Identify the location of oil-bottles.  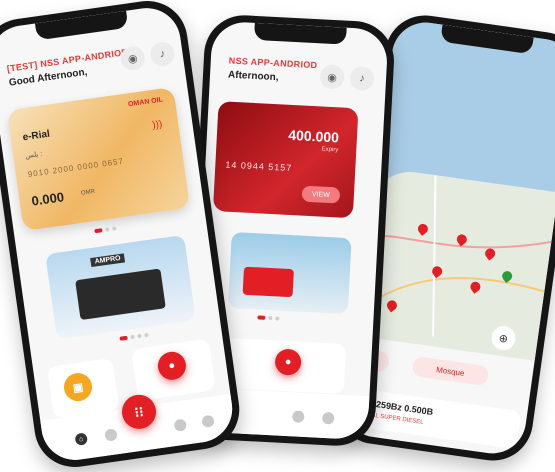
(120, 294).